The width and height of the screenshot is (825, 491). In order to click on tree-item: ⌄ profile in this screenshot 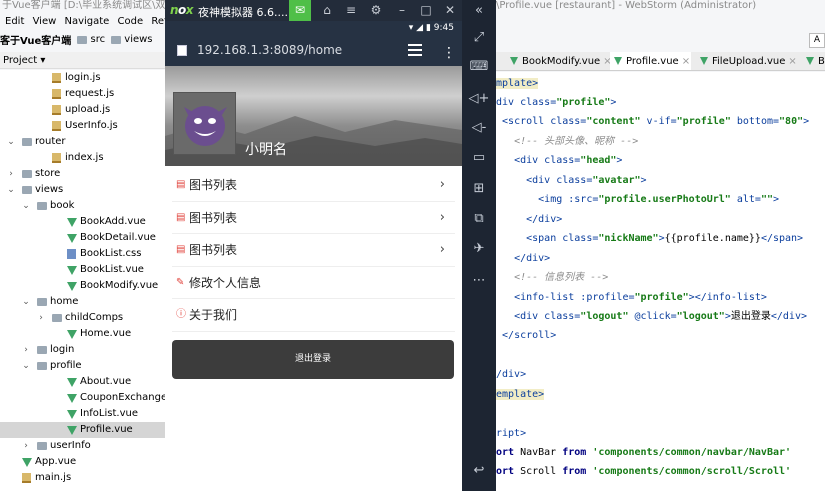, I will do `click(85, 366)`.